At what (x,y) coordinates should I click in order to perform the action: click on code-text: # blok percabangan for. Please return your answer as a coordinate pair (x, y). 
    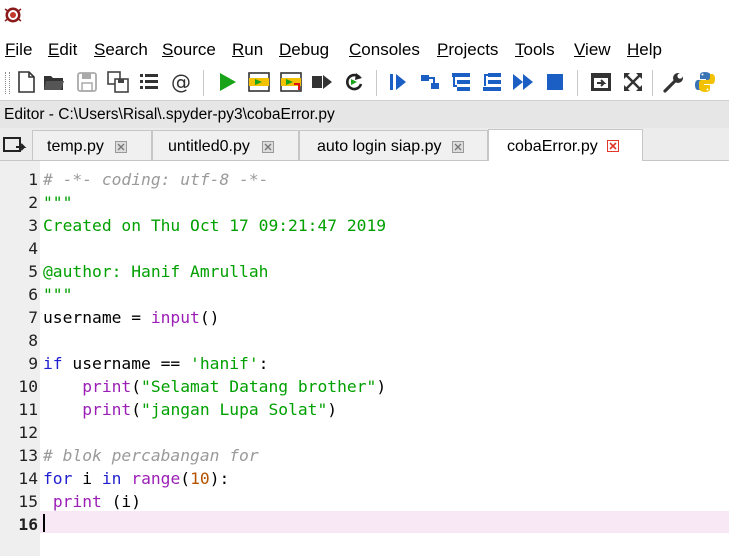
    Looking at the image, I should click on (151, 455).